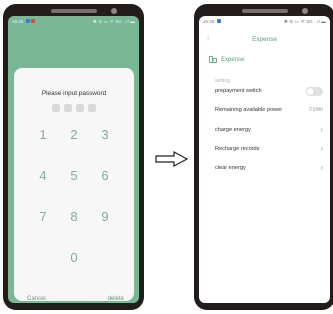 The image size is (333, 314). Describe the element at coordinates (43, 176) in the screenshot. I see `key-4: 4` at that location.